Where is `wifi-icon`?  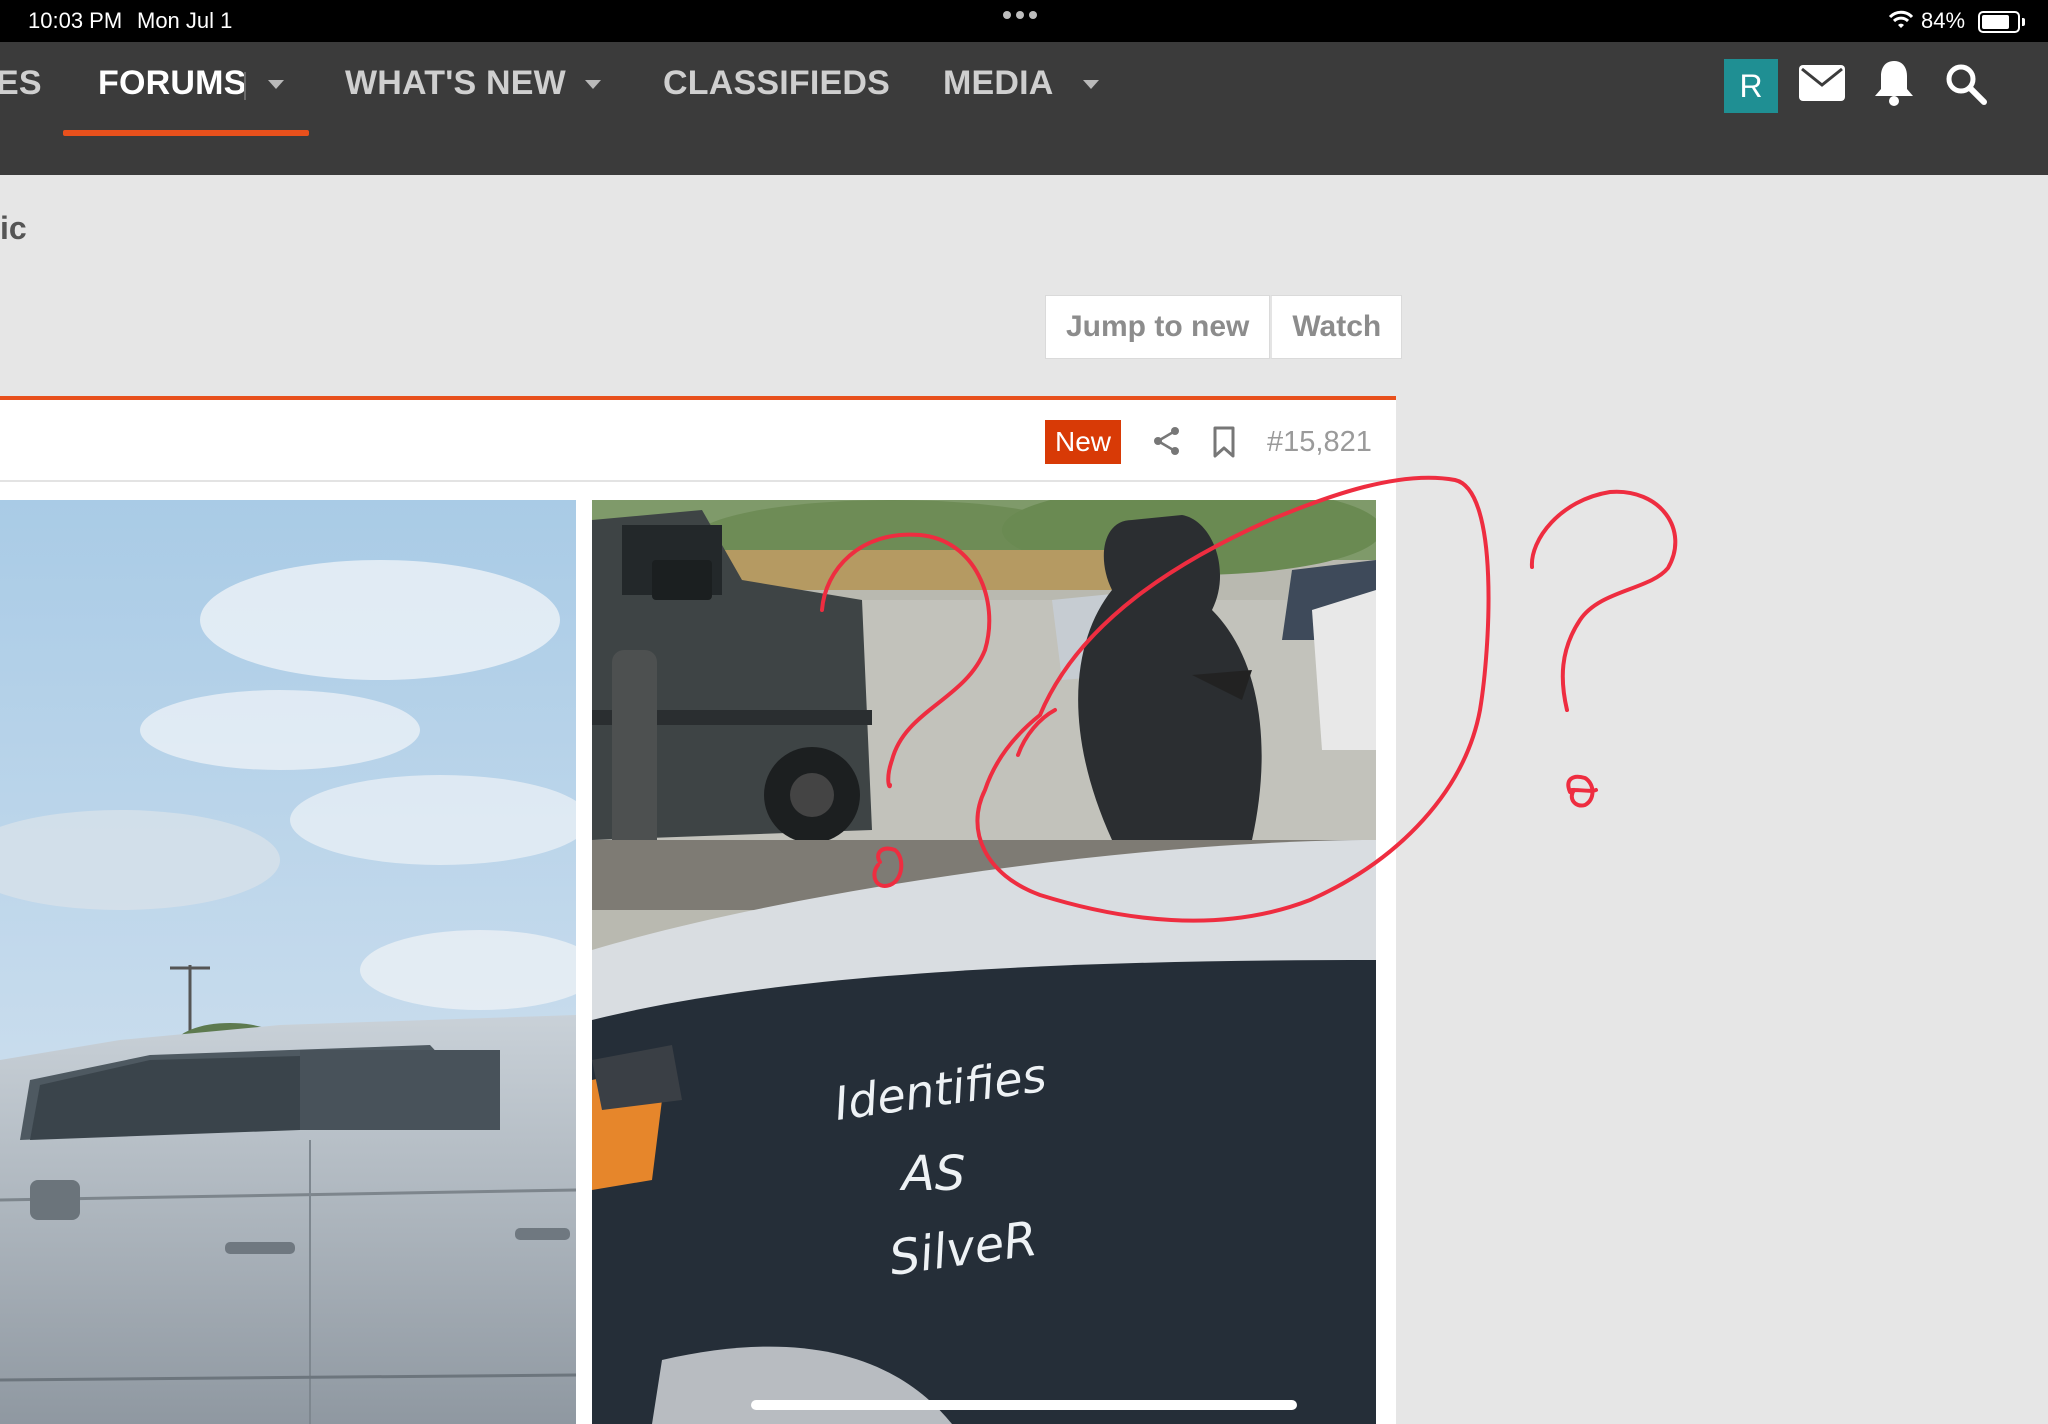
wifi-icon is located at coordinates (1901, 19).